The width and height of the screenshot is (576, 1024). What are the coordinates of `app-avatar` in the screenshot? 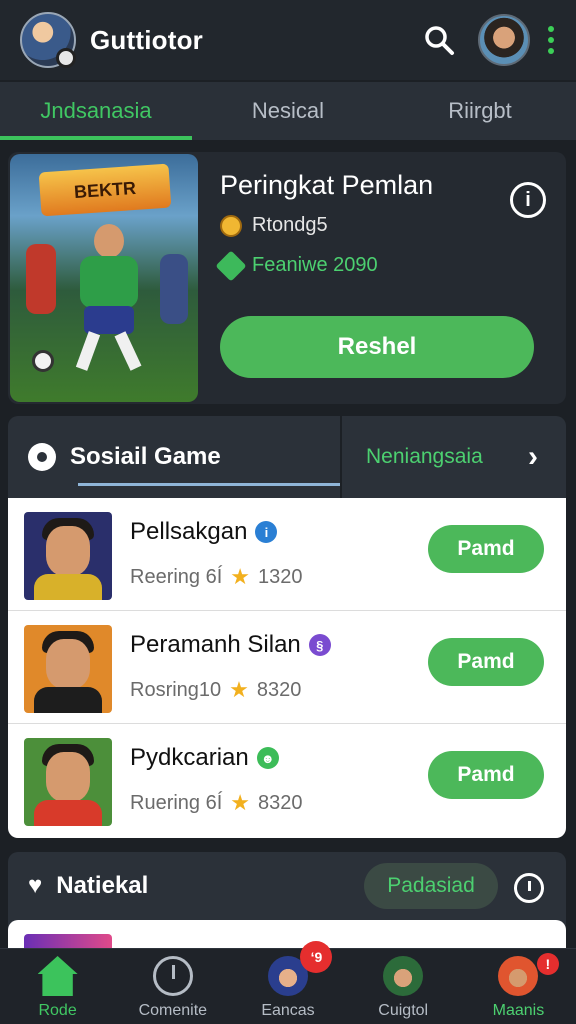 It's located at (48, 40).